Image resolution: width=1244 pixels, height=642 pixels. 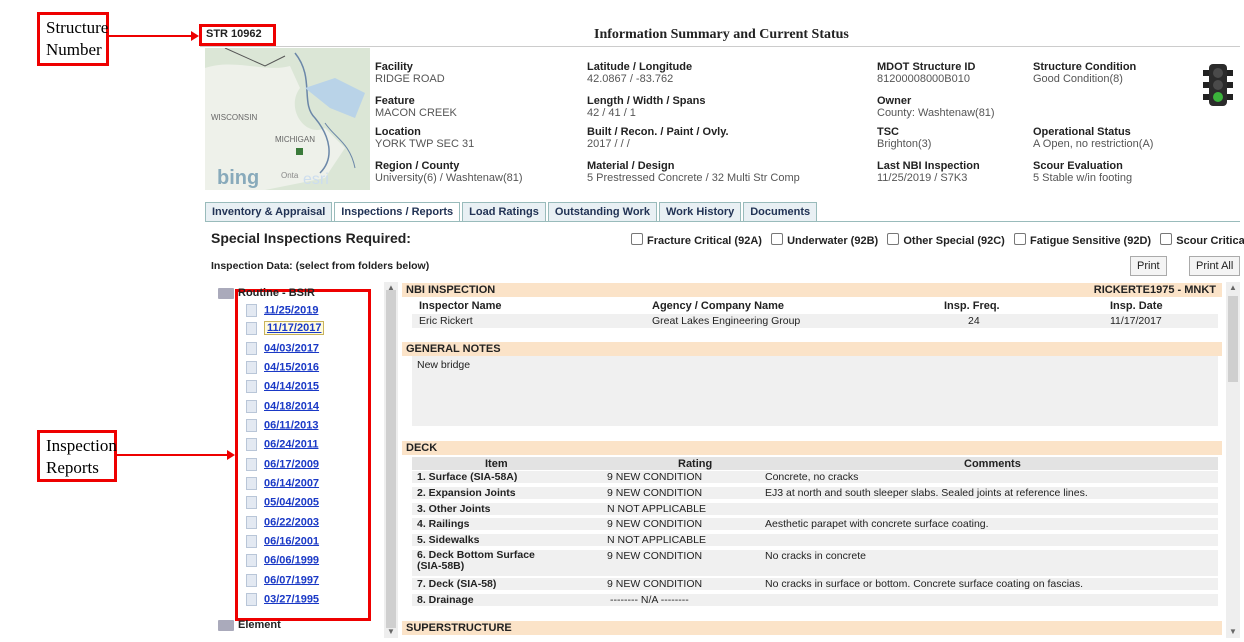 What do you see at coordinates (602, 211) in the screenshot?
I see `tab-outstanding-work: Outstanding Work` at bounding box center [602, 211].